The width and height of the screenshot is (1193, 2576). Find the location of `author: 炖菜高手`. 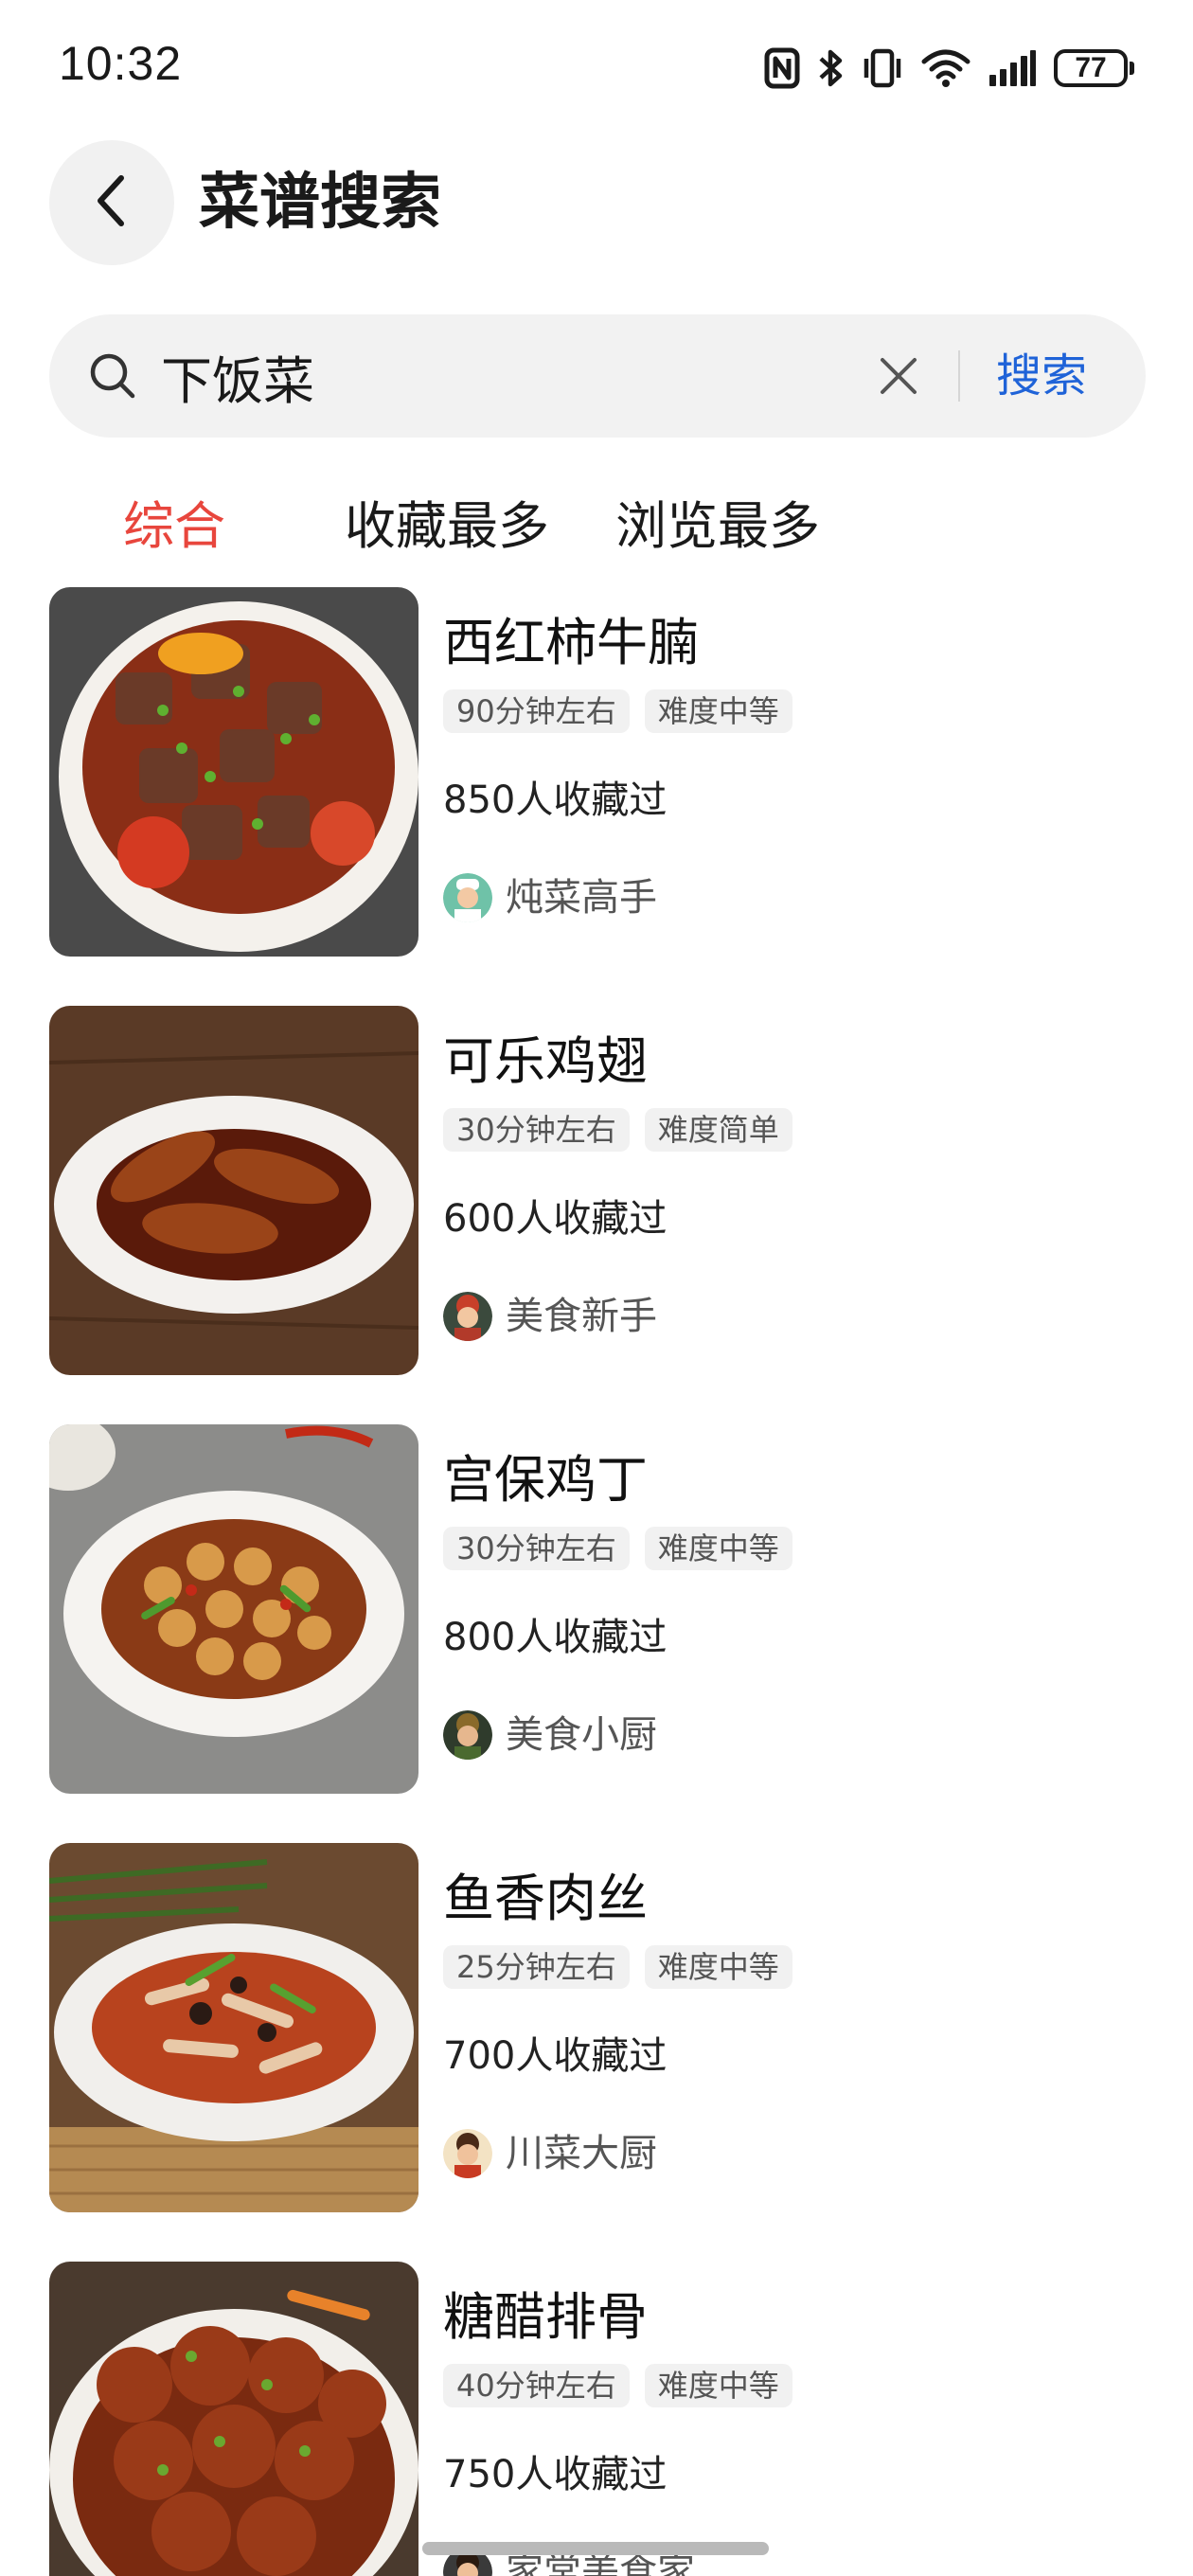

author: 炖菜高手 is located at coordinates (550, 897).